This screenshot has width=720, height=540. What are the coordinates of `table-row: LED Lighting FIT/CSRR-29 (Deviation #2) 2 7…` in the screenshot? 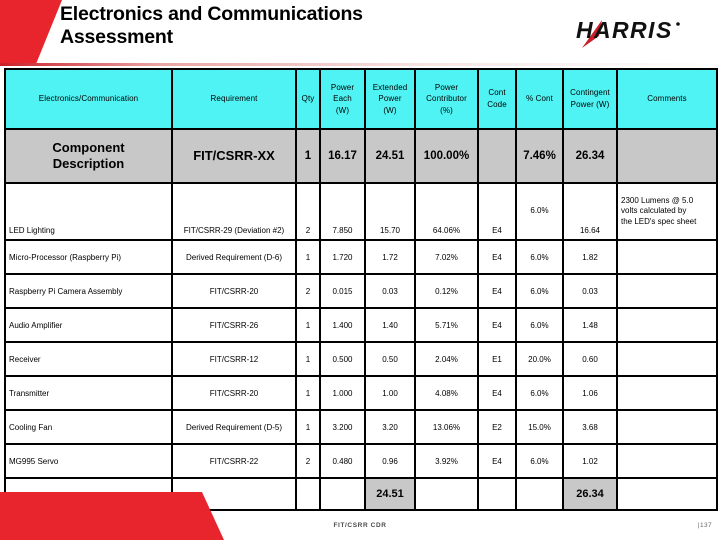 It's located at (361, 211).